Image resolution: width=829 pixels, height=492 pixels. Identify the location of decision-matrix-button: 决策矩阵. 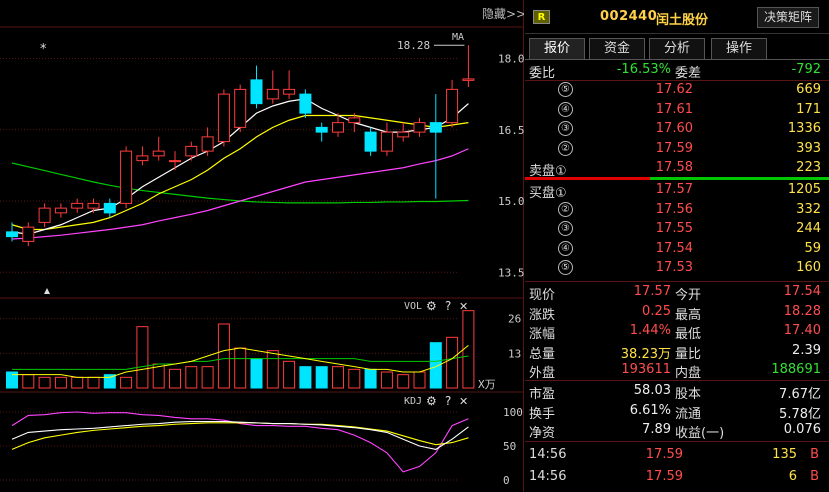
(788, 17).